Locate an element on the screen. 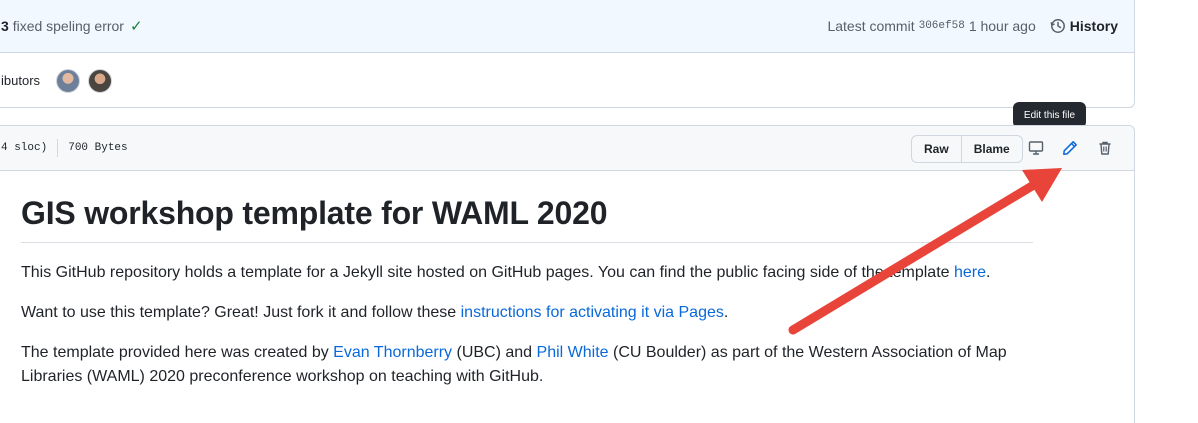 This screenshot has height=423, width=1198. pencil-icon is located at coordinates (1070, 148).